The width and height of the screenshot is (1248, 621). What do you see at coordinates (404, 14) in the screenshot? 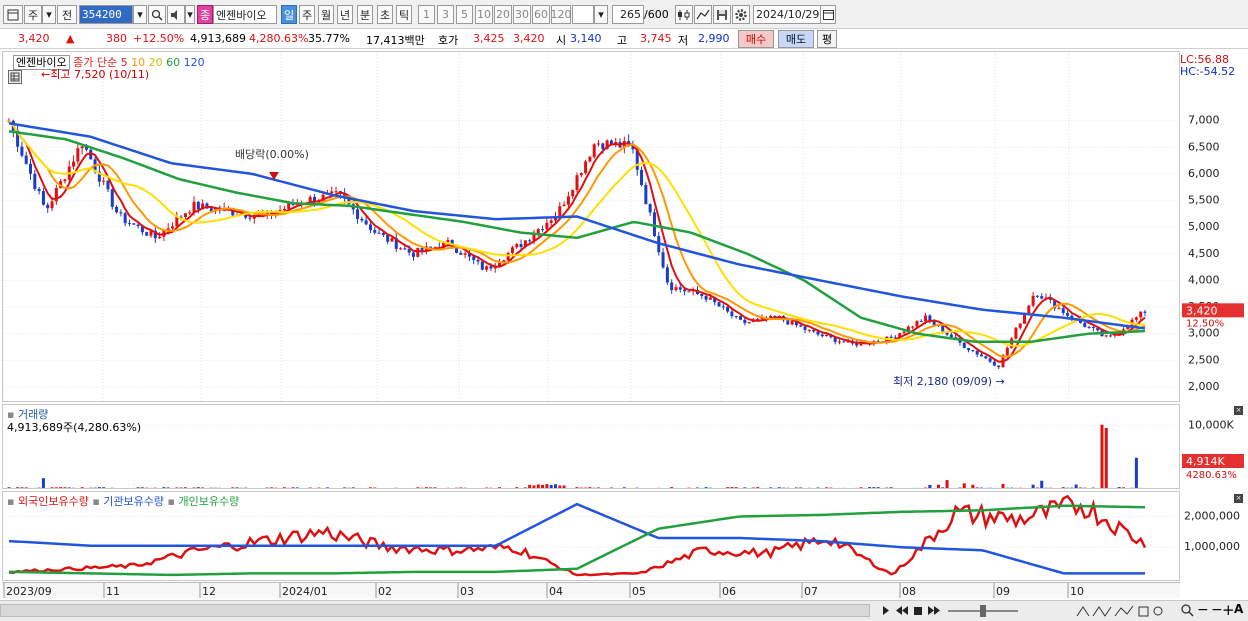
I see `interval-tick-tab: 틱` at bounding box center [404, 14].